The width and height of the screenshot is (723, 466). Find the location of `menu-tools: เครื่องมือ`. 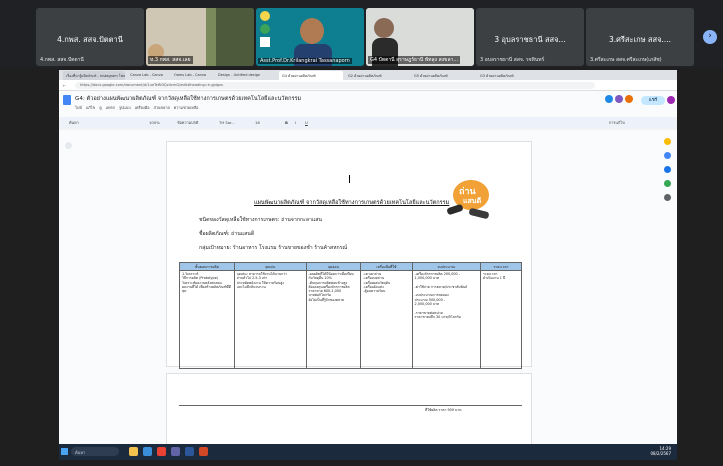

menu-tools: เครื่องมือ is located at coordinates (142, 107).